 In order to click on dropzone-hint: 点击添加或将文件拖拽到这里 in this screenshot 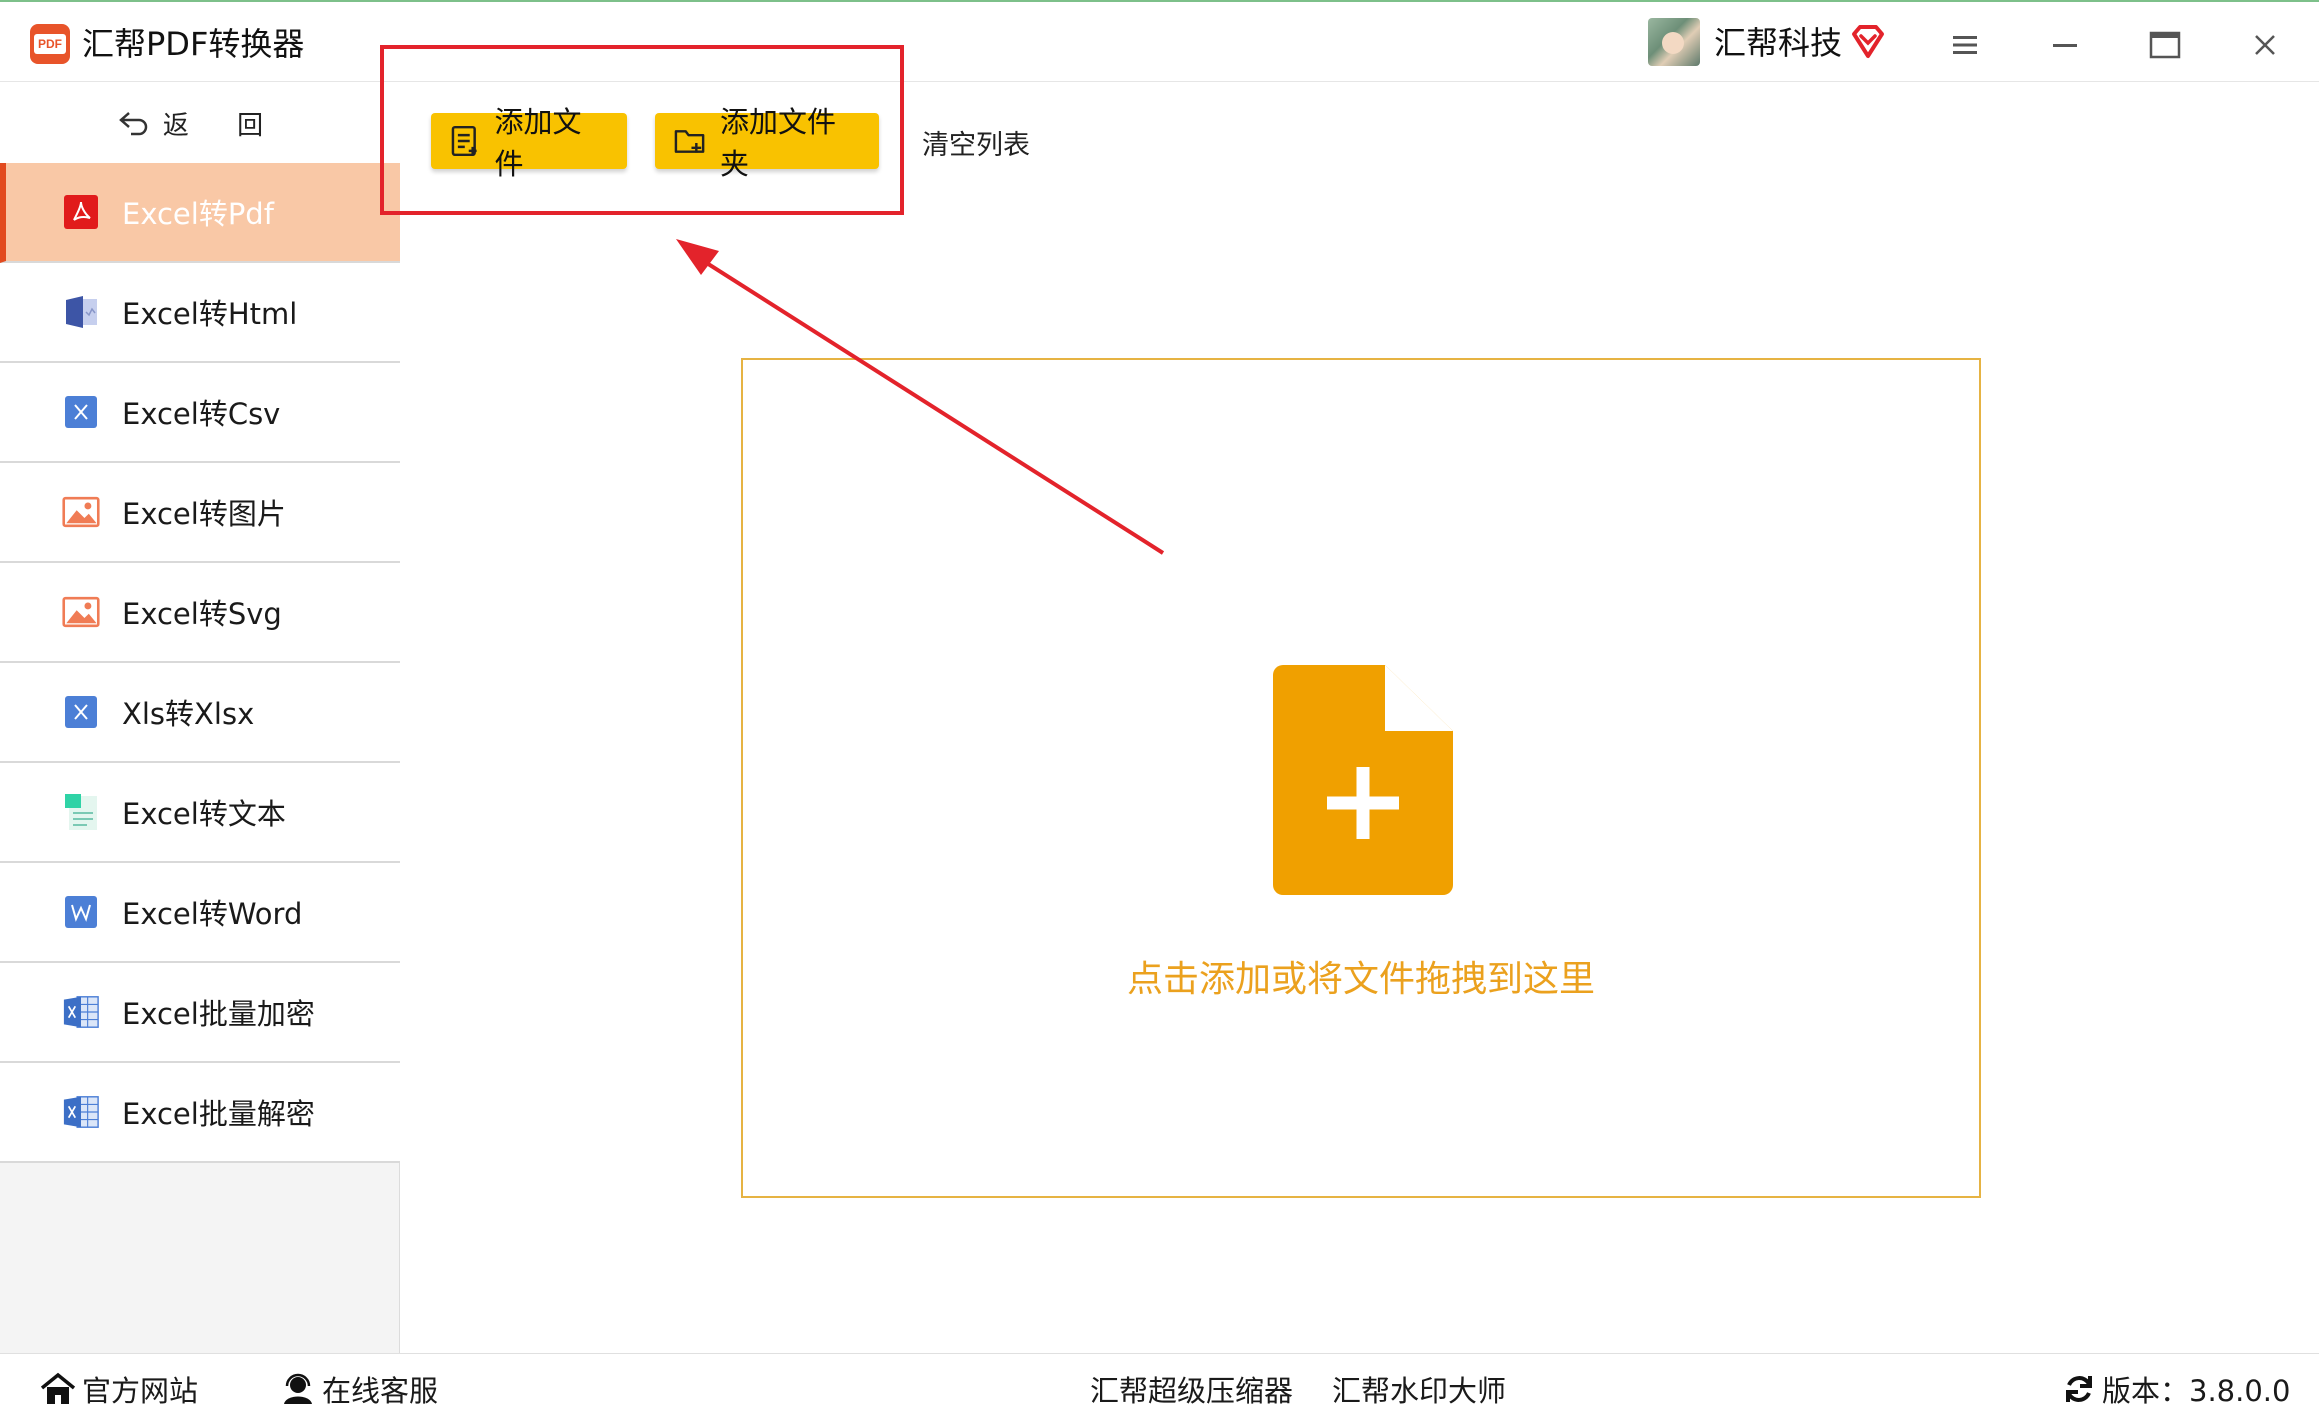, I will do `click(1360, 979)`.